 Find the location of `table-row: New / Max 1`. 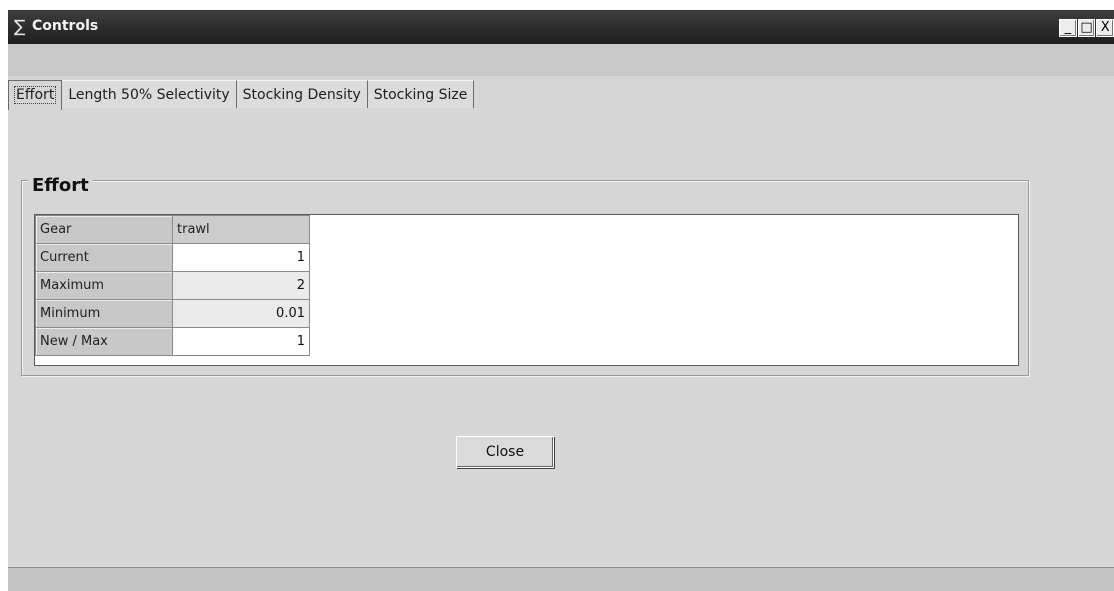

table-row: New / Max 1 is located at coordinates (172, 341).